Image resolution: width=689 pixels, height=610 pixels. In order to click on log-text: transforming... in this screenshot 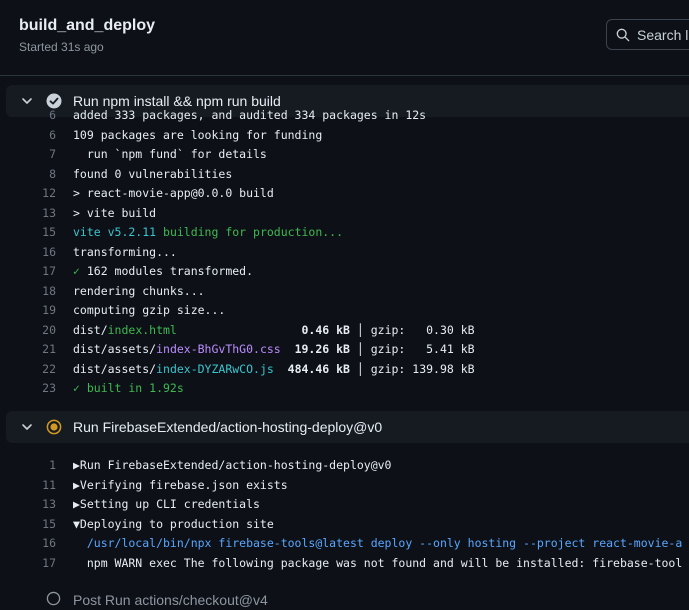, I will do `click(125, 252)`.